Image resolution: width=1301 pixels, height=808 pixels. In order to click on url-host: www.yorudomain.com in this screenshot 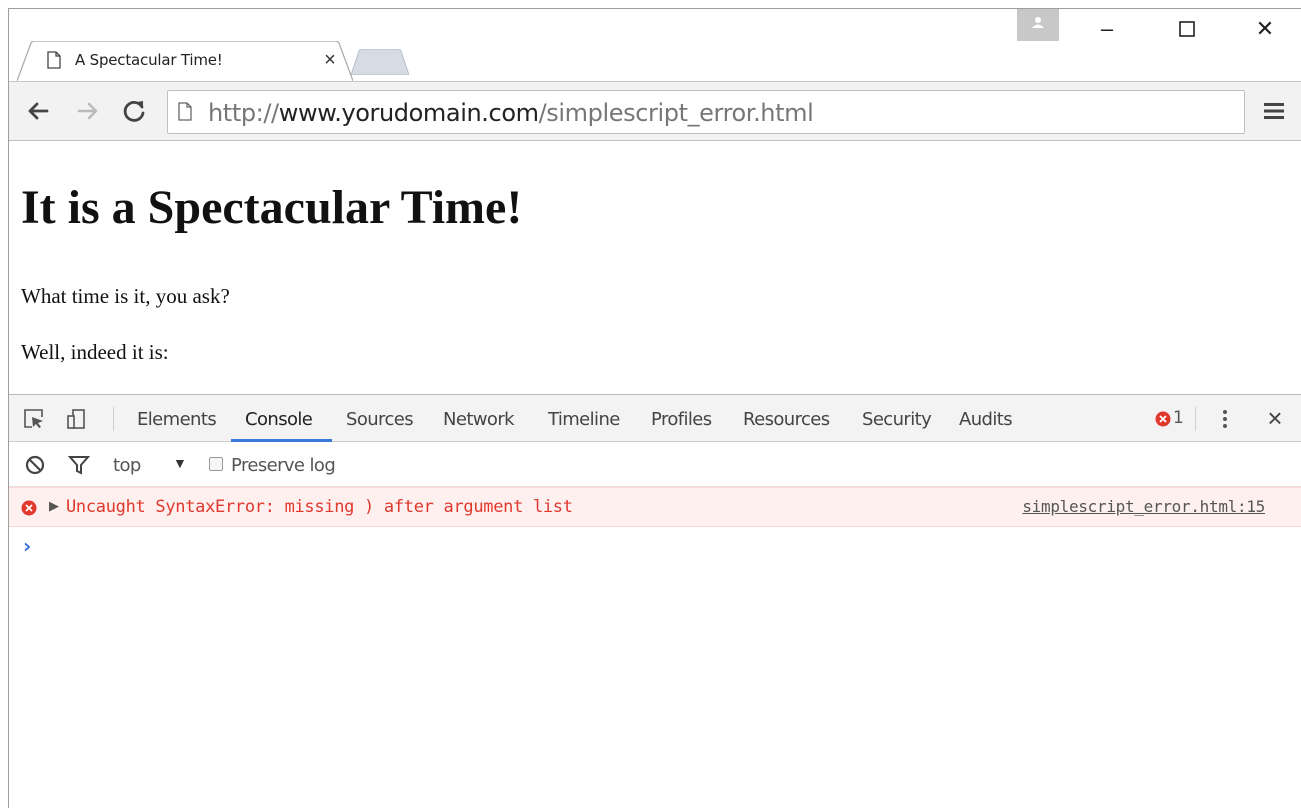, I will do `click(408, 113)`.